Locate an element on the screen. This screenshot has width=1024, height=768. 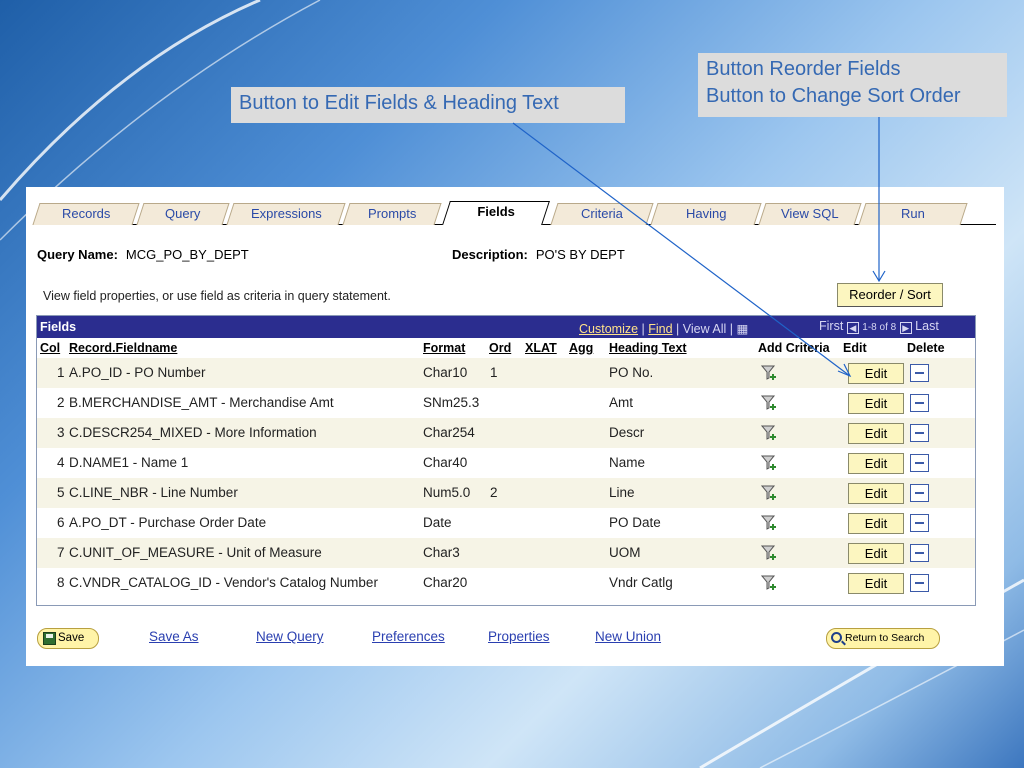
row-fieldname: C.UNIT_OF_MEASURE - Unit of Measure is located at coordinates (195, 552).